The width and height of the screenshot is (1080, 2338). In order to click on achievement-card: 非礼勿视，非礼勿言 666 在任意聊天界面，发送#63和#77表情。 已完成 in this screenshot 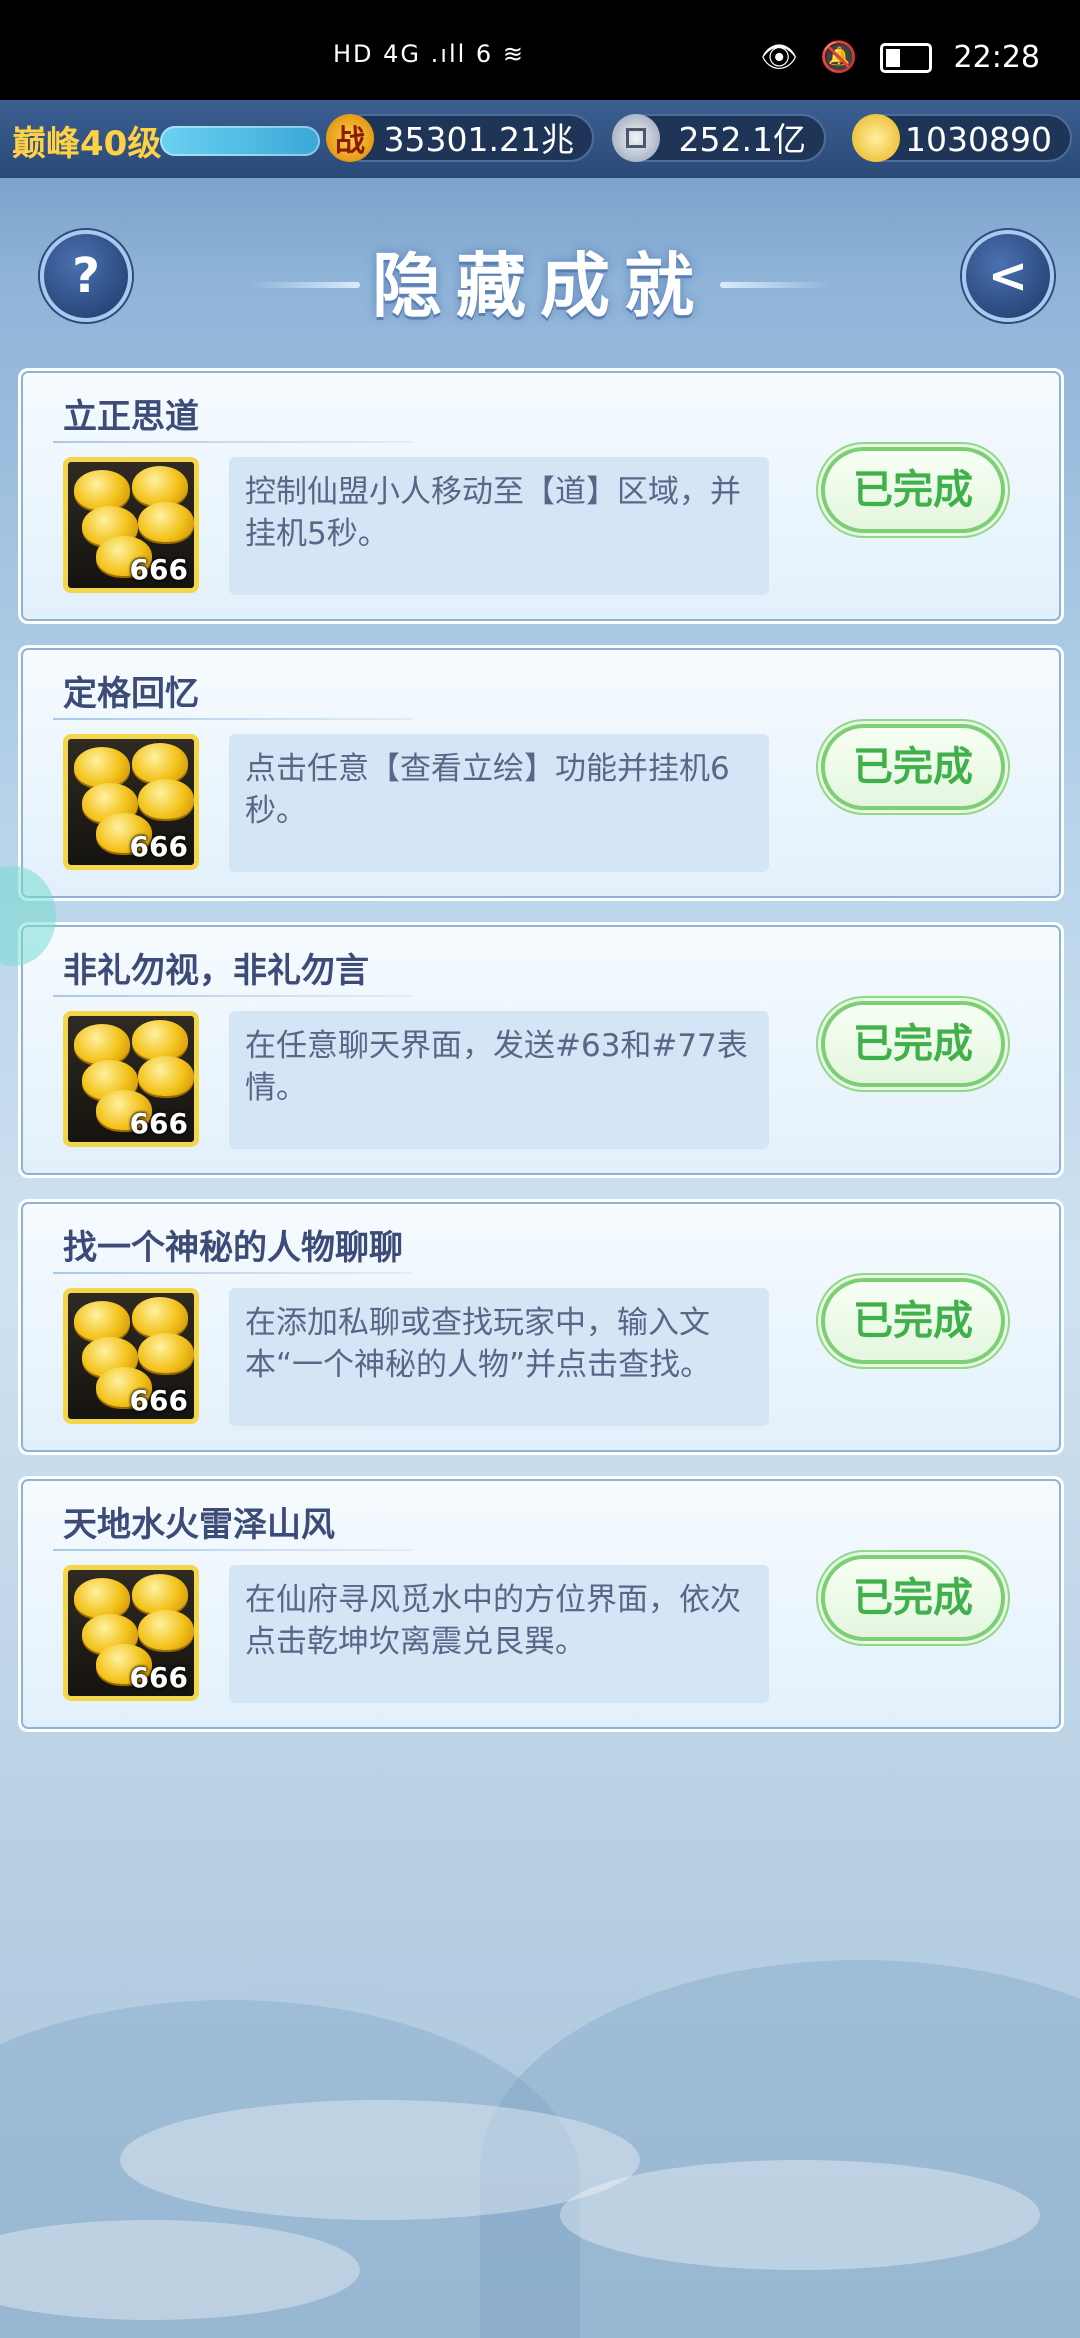, I will do `click(541, 1050)`.